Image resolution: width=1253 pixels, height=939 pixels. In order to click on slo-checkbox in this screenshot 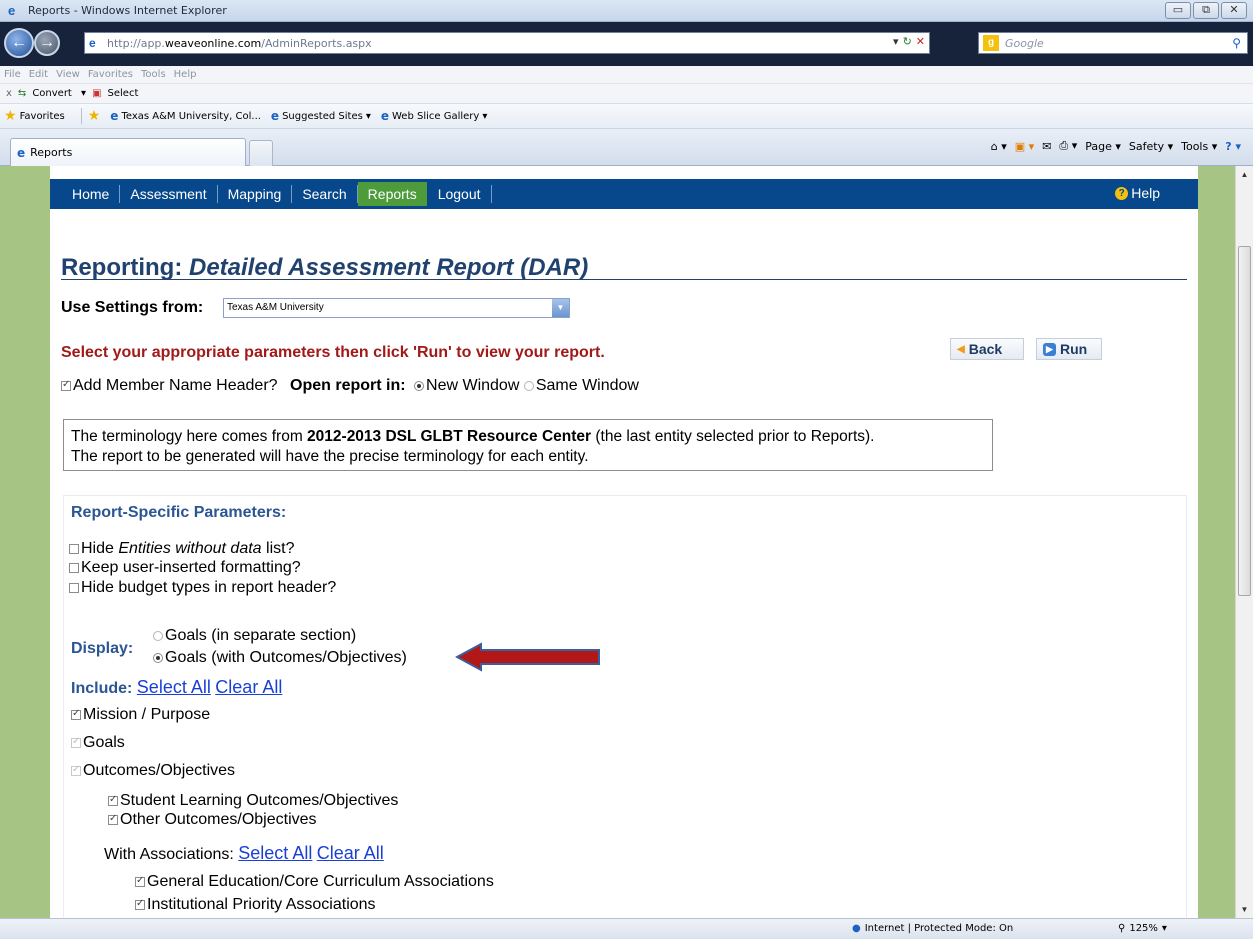, I will do `click(113, 800)`.